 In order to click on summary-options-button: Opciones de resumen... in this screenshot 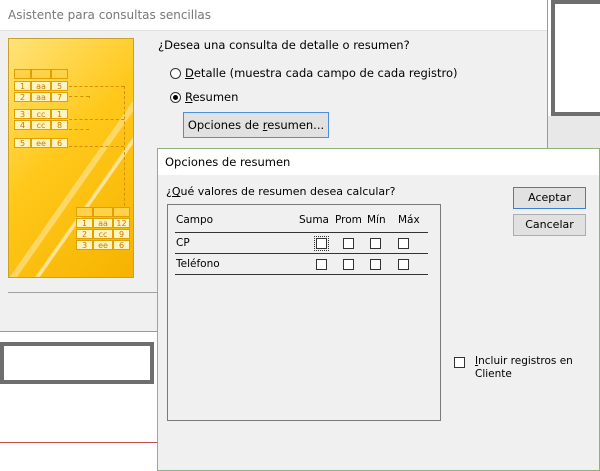, I will do `click(256, 125)`.